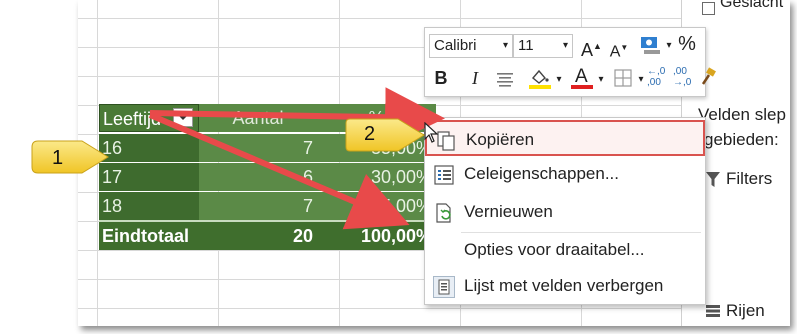 The height and width of the screenshot is (334, 797). I want to click on callout-1-label: 1, so click(58, 158).